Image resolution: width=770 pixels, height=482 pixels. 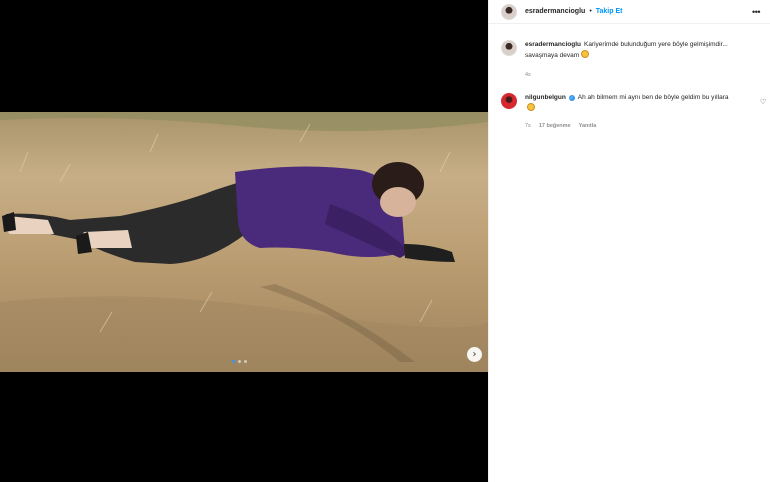 I want to click on carousel-dots, so click(x=239, y=361).